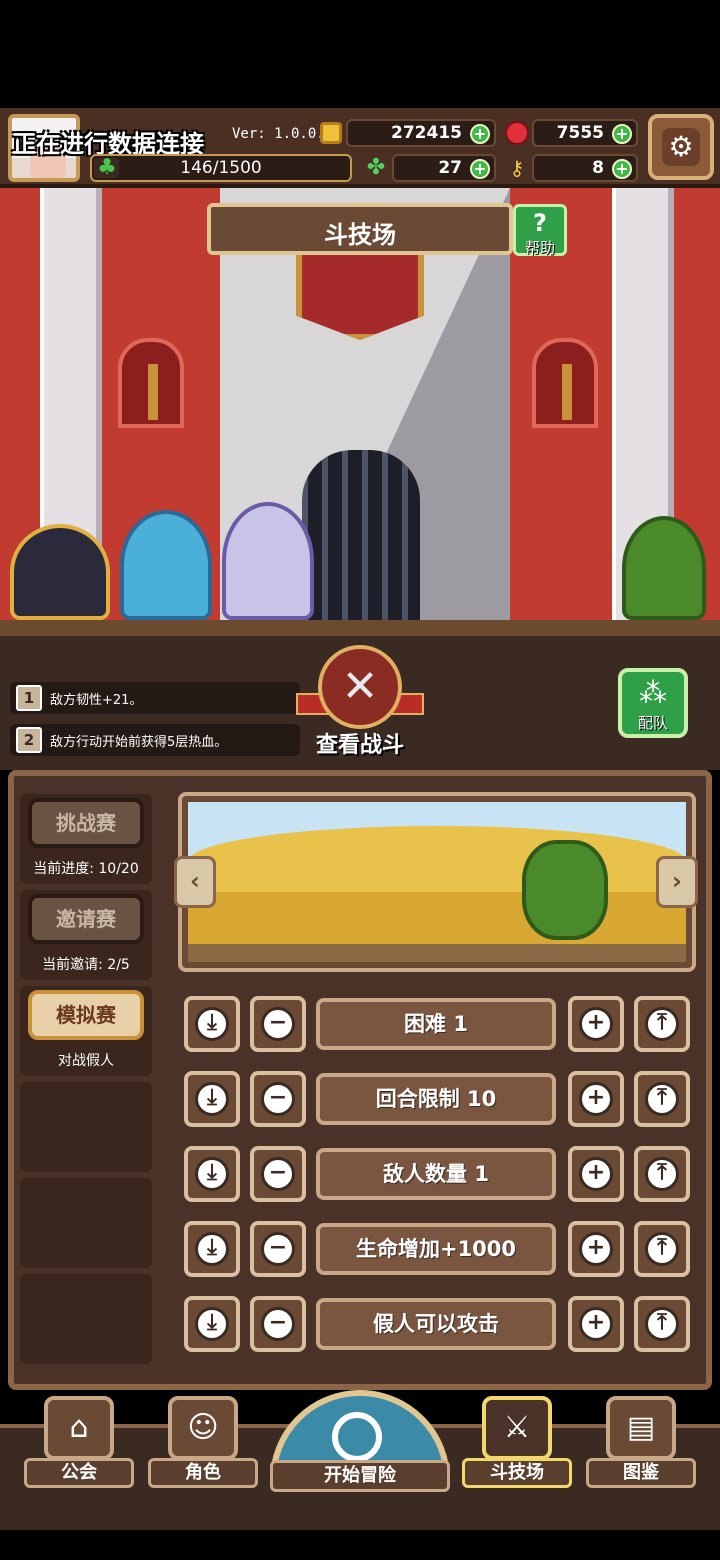 This screenshot has height=1560, width=720. What do you see at coordinates (360, 626) in the screenshot?
I see `ground` at bounding box center [360, 626].